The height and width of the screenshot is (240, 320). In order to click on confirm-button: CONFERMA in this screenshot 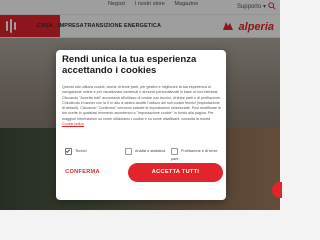, I will do `click(82, 172)`.